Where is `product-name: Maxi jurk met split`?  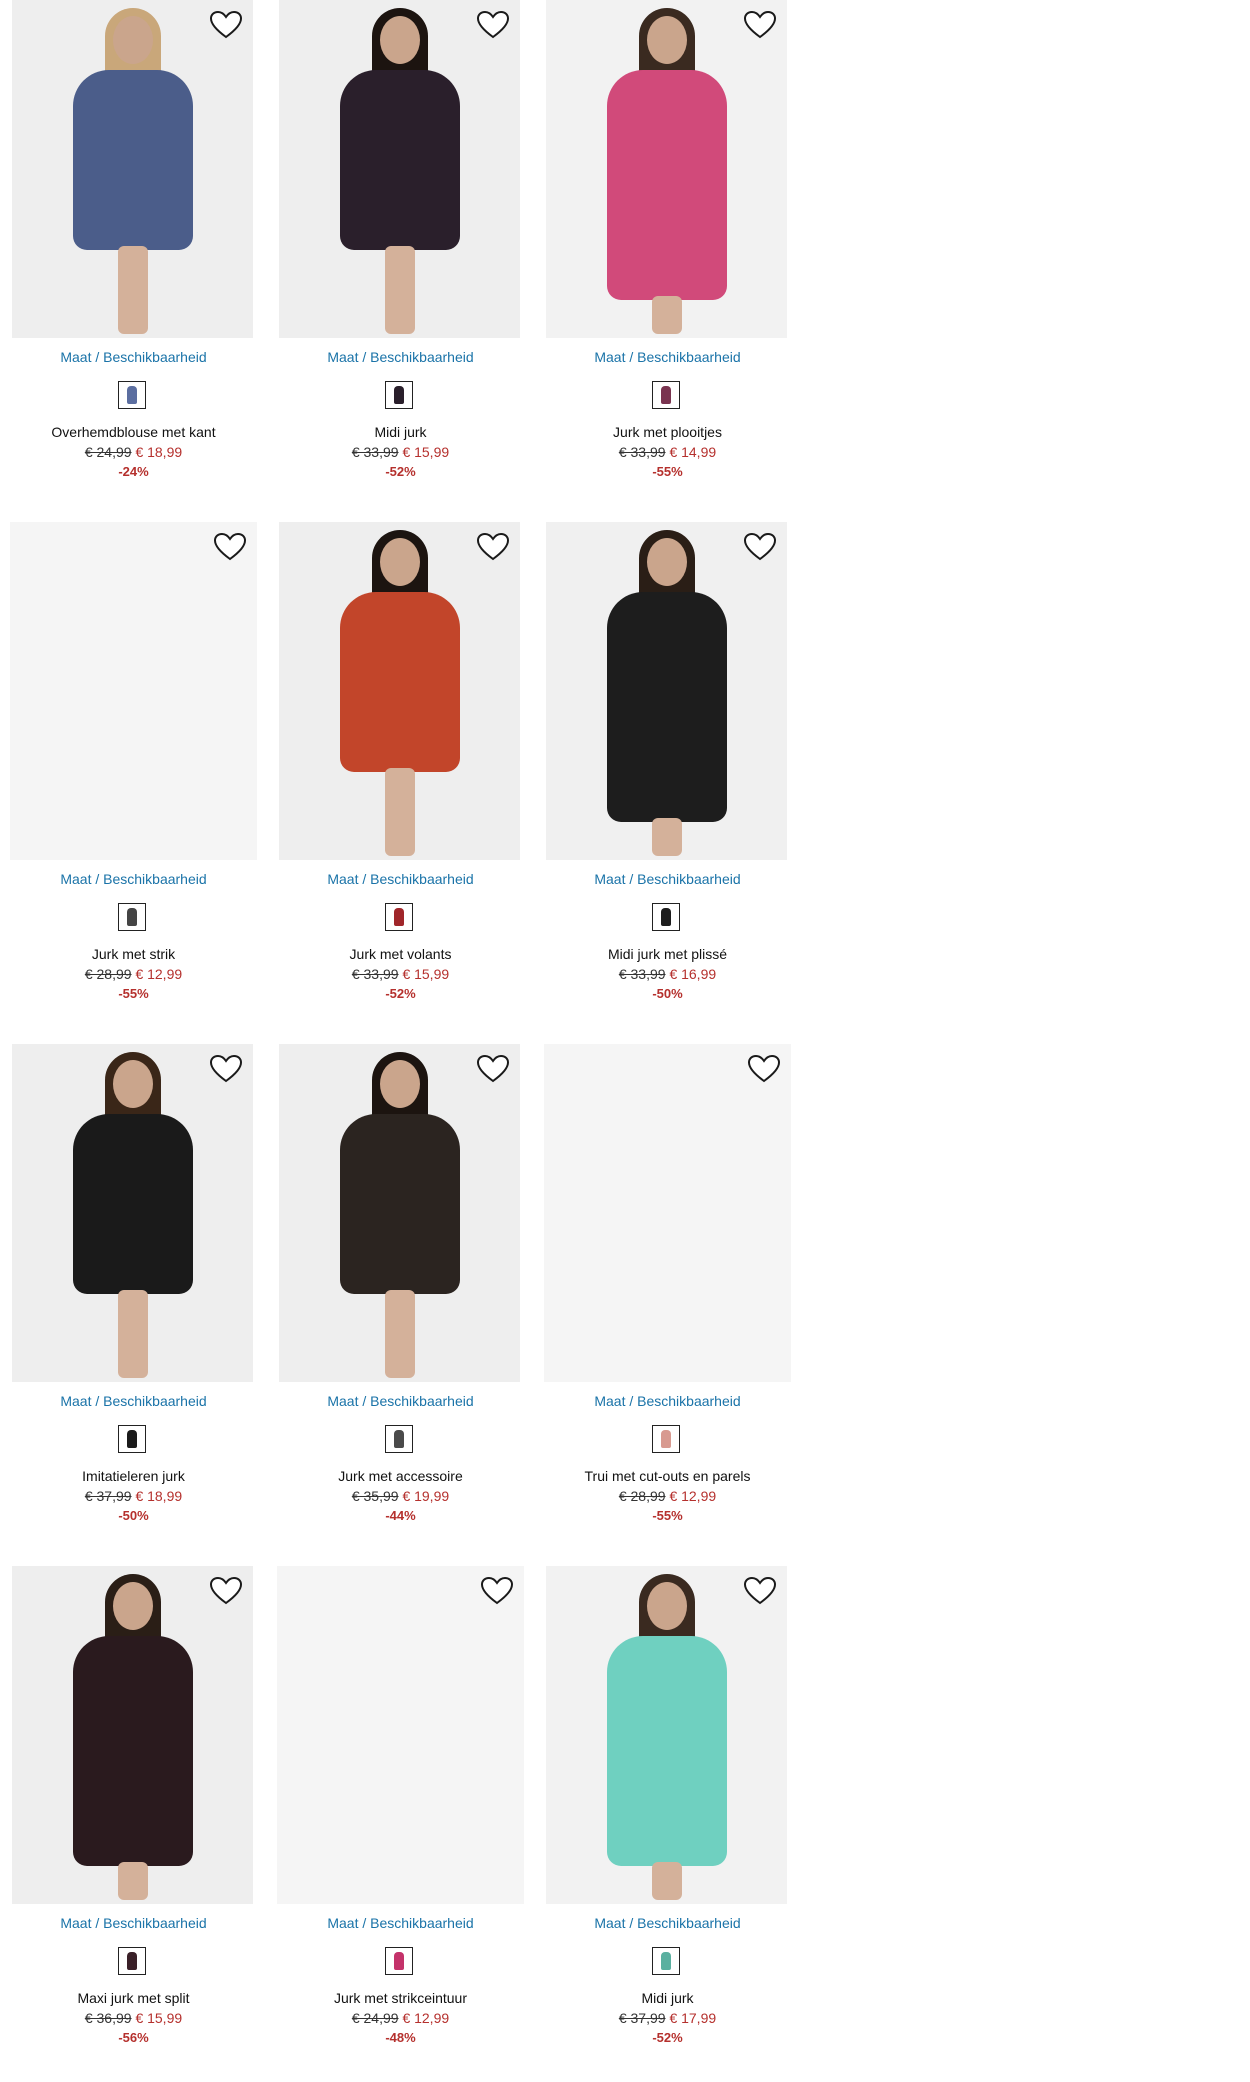
product-name: Maxi jurk met split is located at coordinates (133, 1998).